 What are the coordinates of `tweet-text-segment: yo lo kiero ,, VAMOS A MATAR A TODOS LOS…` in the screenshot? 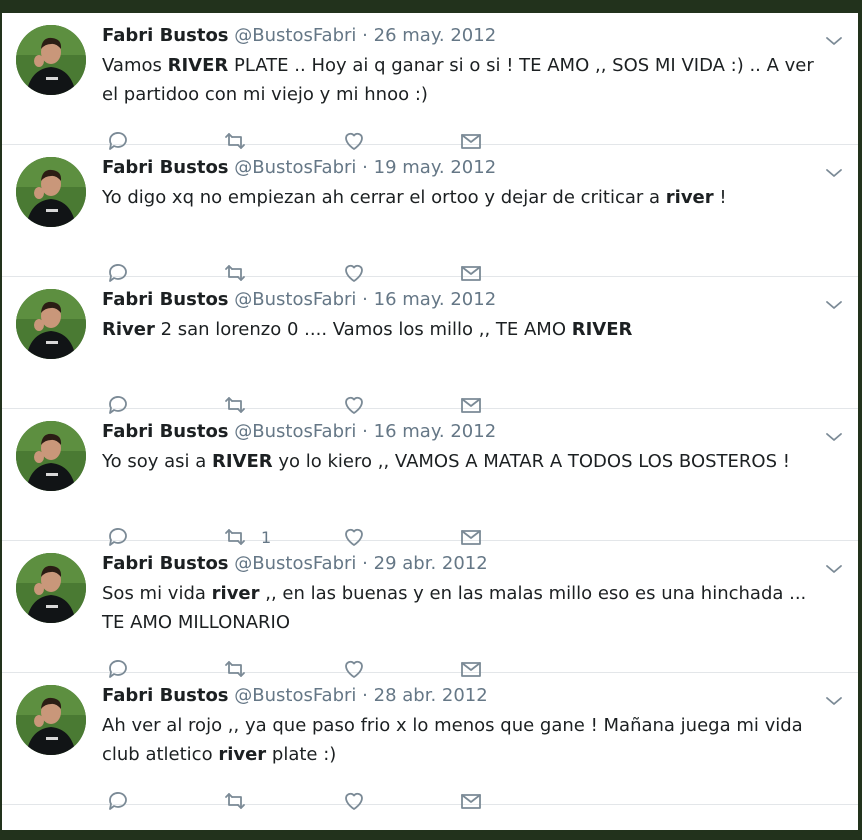 It's located at (531, 461).